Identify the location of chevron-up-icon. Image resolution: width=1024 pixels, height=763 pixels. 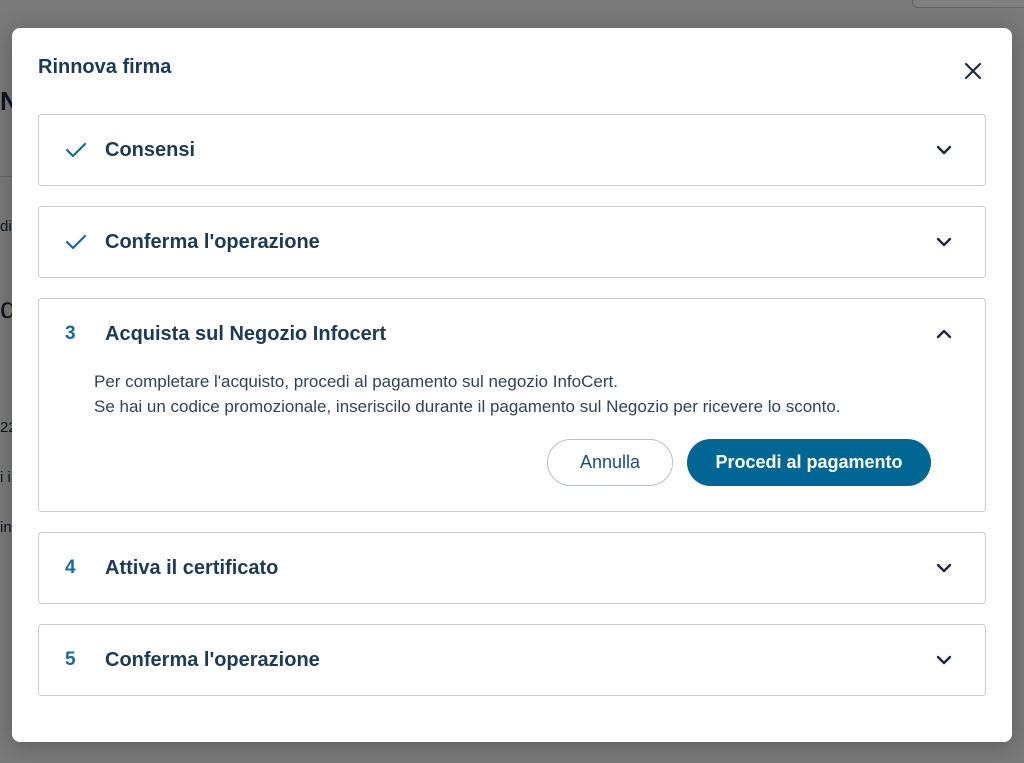
(944, 334).